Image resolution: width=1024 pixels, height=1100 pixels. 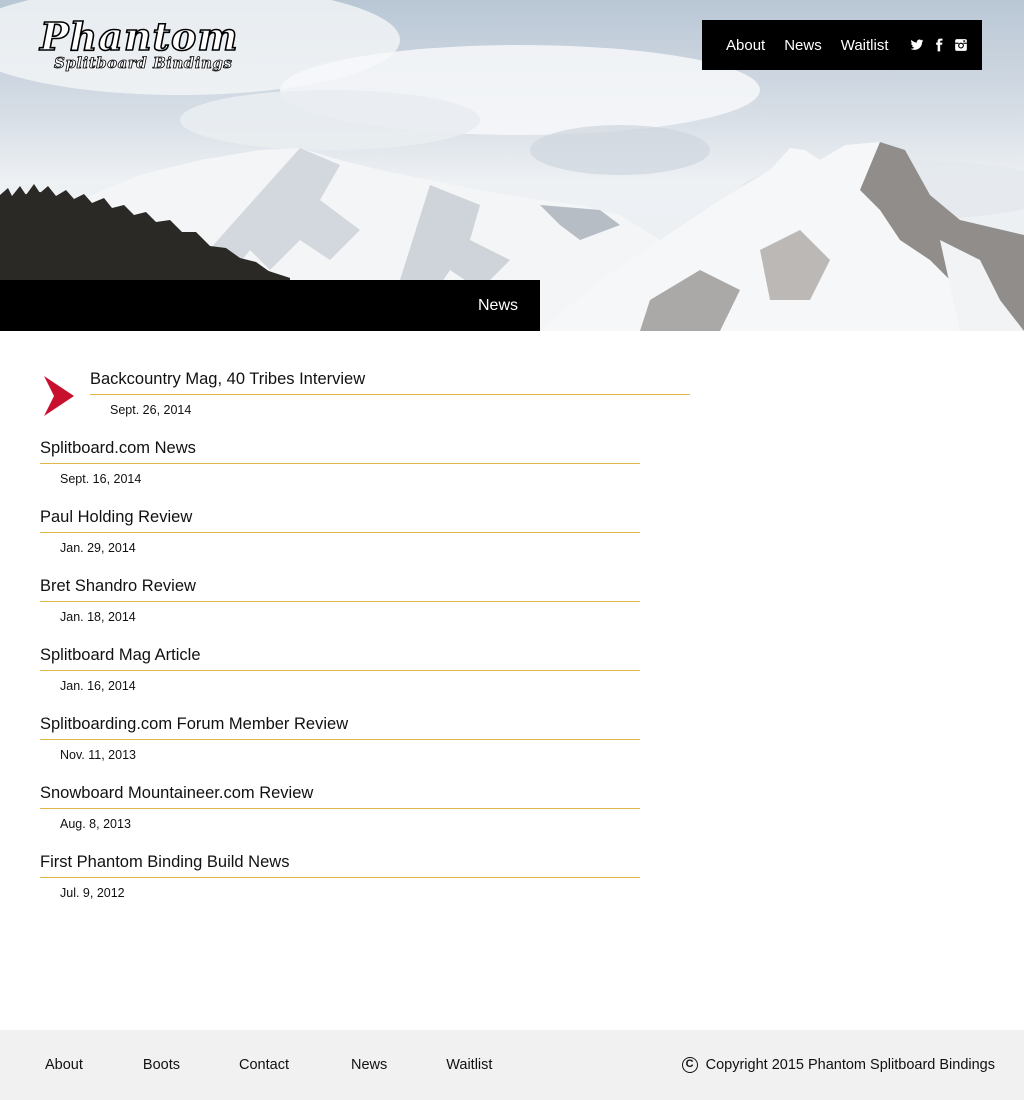 I want to click on news-item-title: Bret Shandro Review, so click(x=340, y=589).